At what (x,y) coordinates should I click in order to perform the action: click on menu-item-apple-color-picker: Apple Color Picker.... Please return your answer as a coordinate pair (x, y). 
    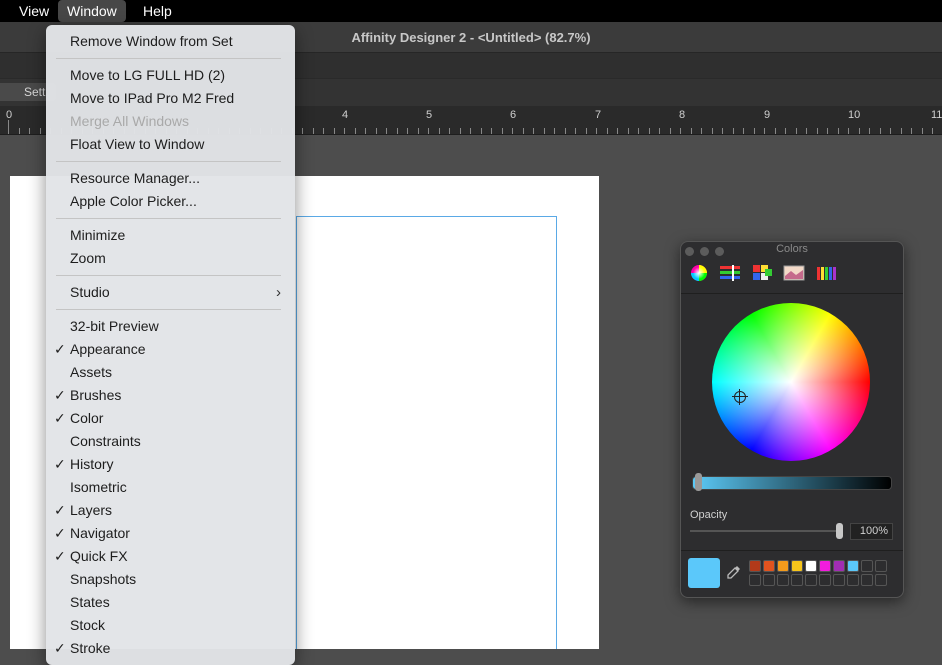
    Looking at the image, I should click on (133, 201).